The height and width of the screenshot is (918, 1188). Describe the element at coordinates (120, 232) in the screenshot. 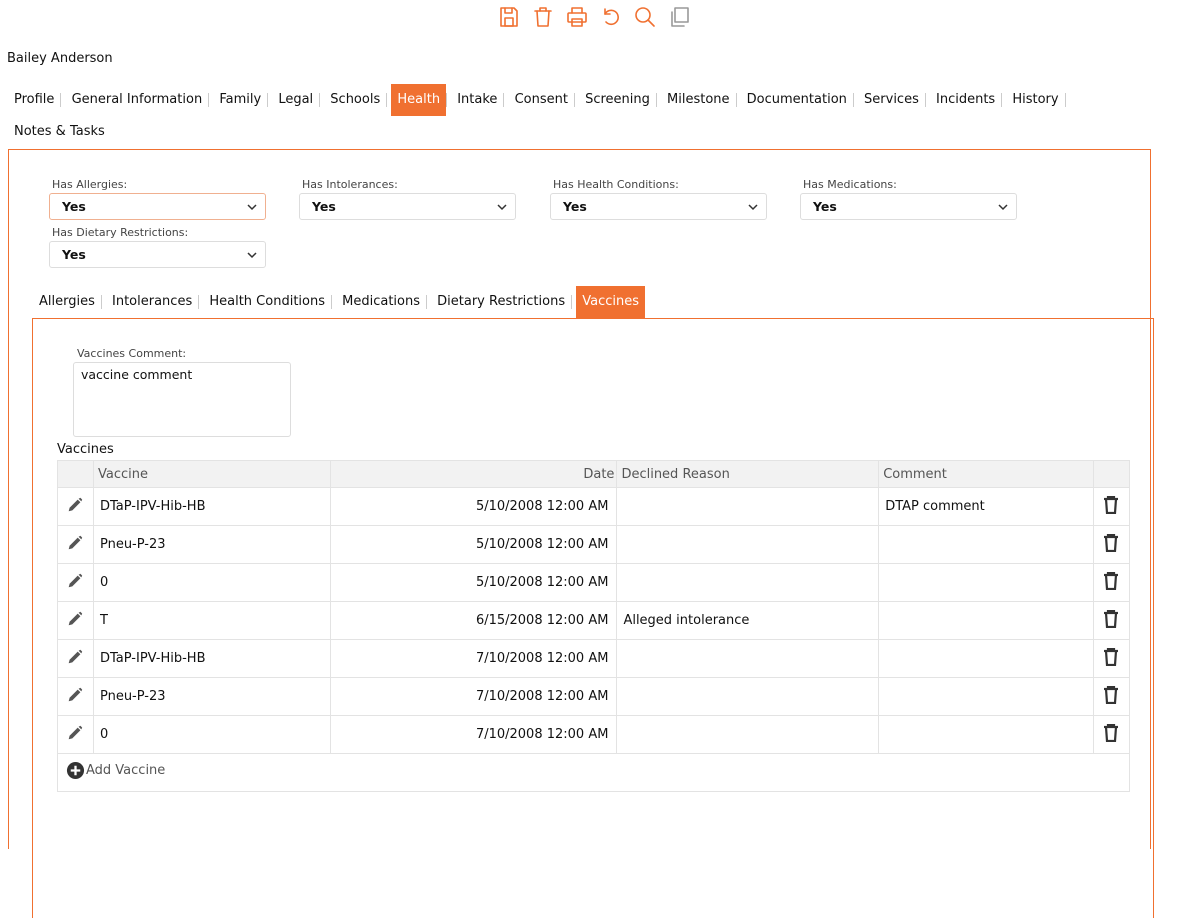

I see `has-dietary-restrictions-label: Has Dietary Restrictions:` at that location.